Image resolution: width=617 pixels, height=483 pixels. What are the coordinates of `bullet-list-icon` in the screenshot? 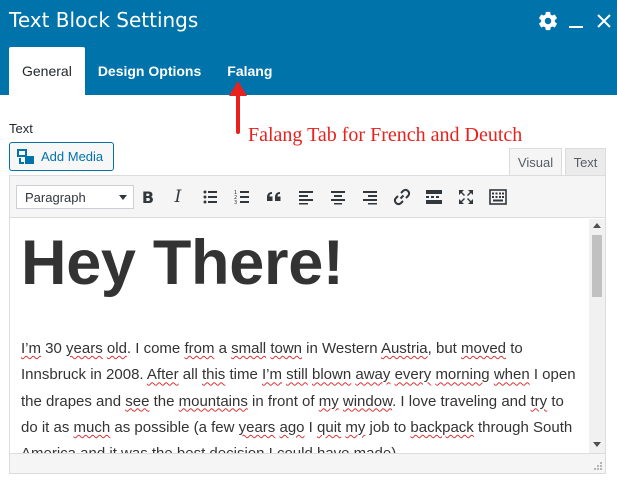 It's located at (210, 197).